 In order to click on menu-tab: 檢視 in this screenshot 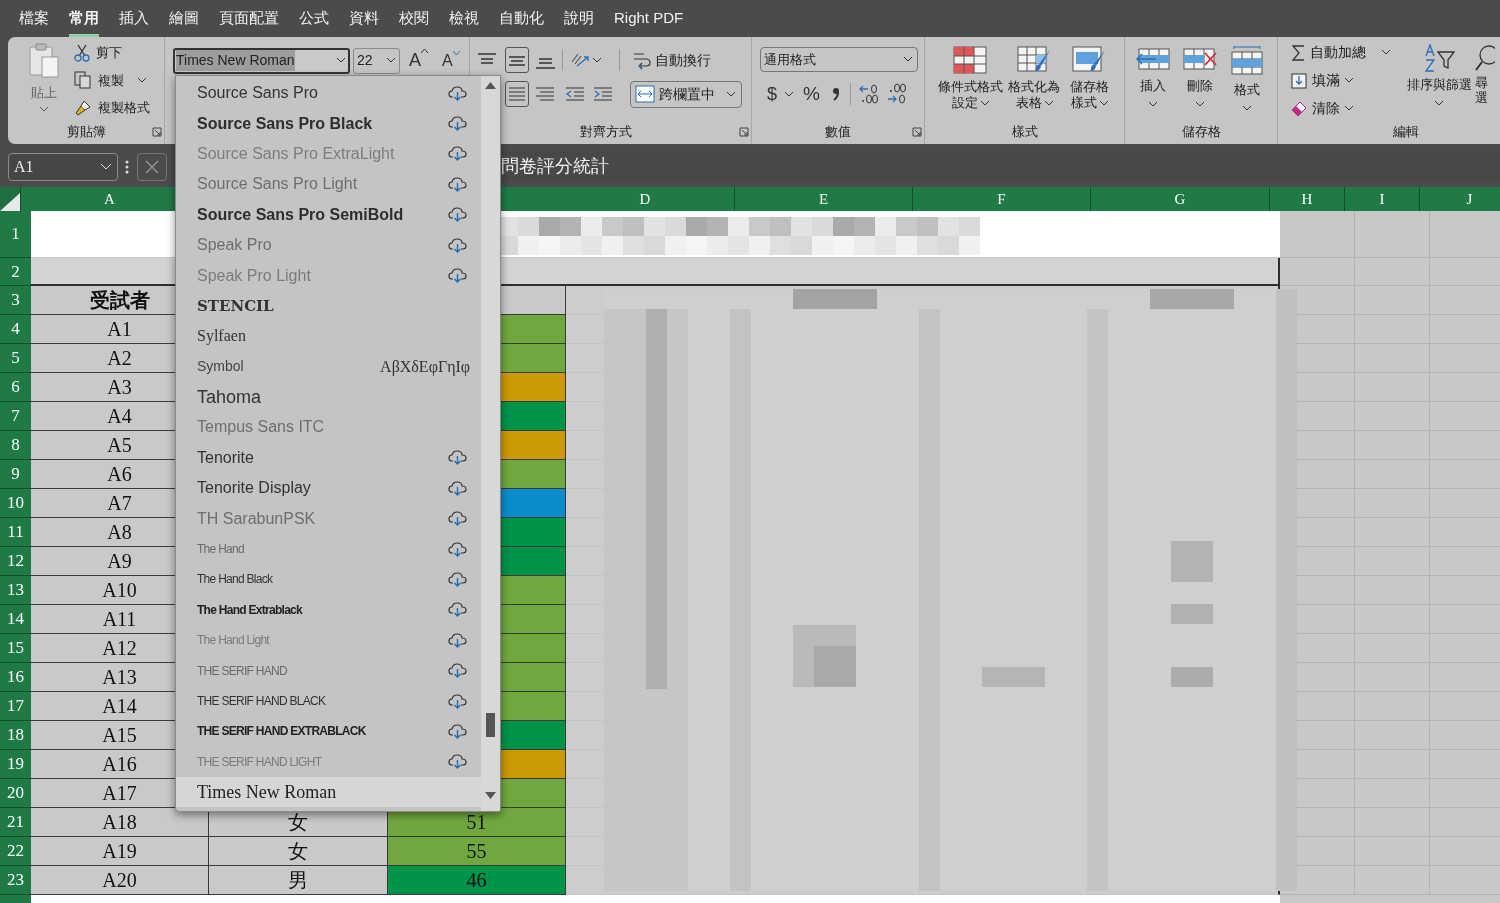, I will do `click(464, 18)`.